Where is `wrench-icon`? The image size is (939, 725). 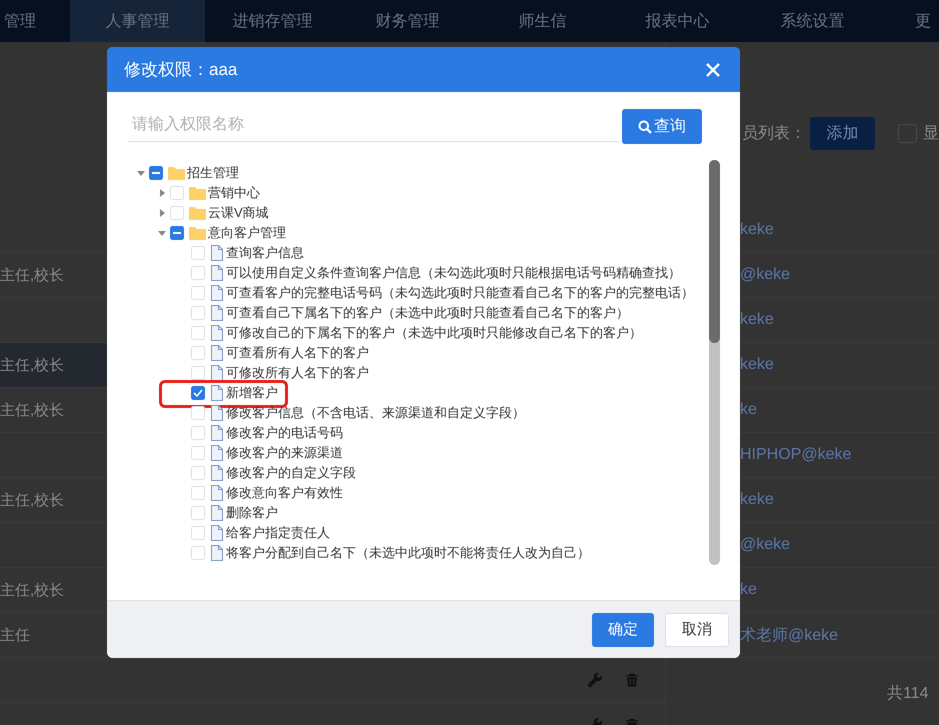
wrench-icon is located at coordinates (595, 680).